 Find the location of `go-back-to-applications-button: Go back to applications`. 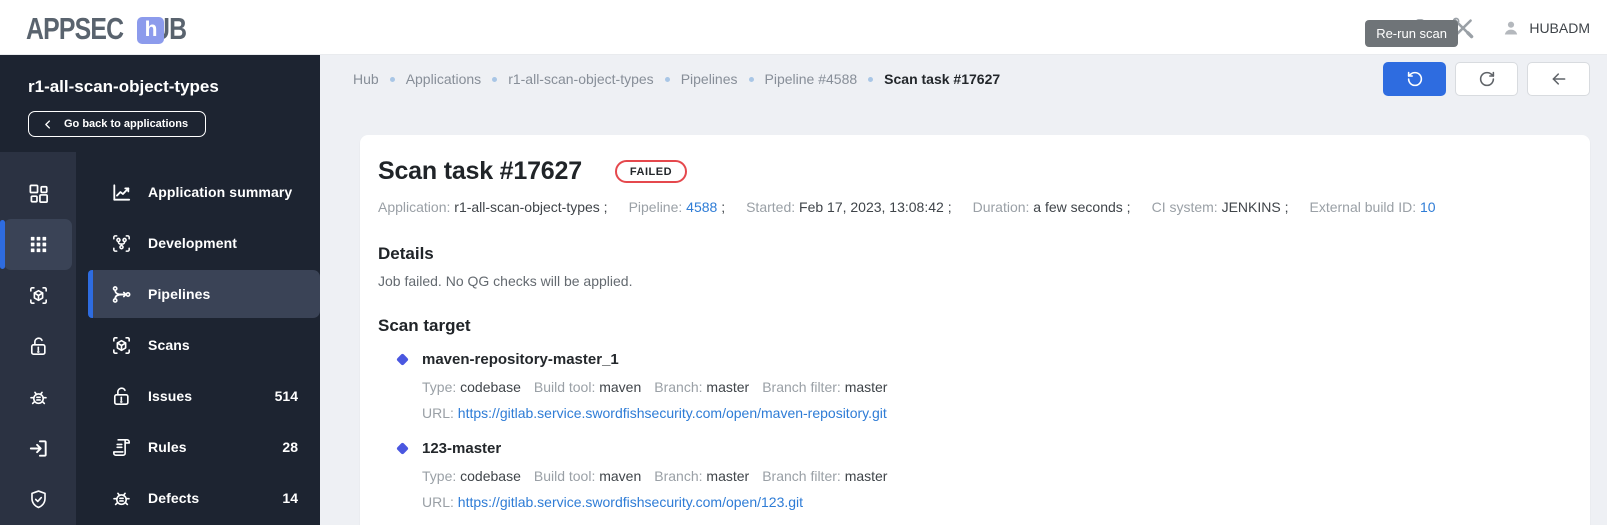

go-back-to-applications-button: Go back to applications is located at coordinates (117, 124).